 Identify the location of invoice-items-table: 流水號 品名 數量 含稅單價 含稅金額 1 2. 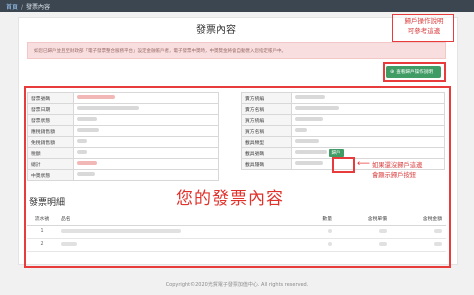
(236, 232).